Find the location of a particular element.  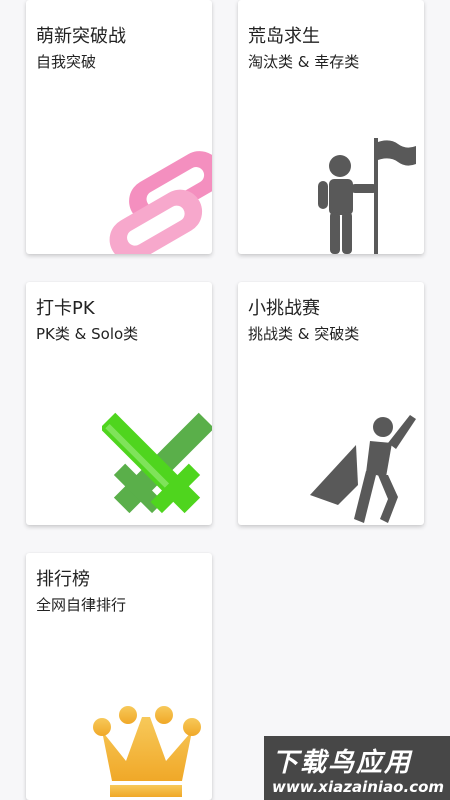

person-with-flag-icon is located at coordinates (367, 196).